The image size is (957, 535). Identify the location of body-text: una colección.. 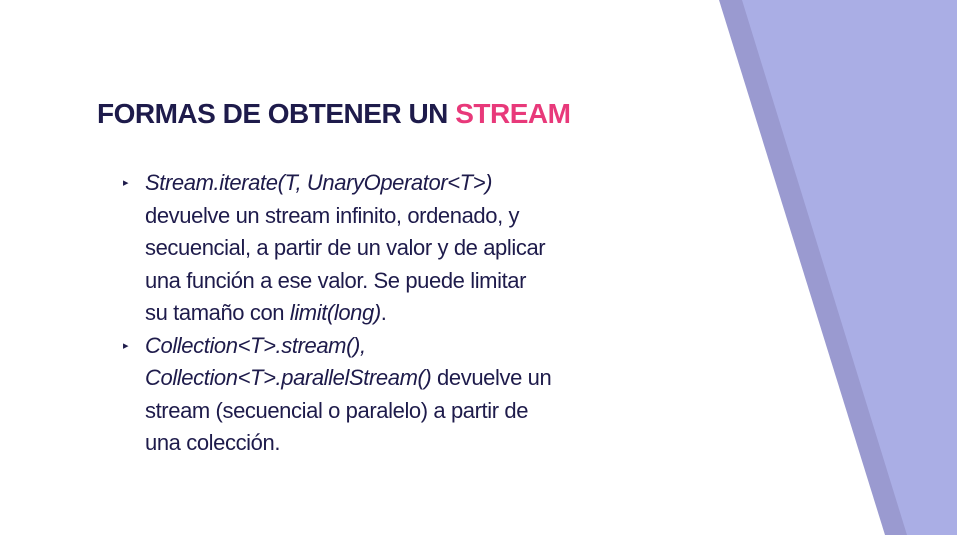
(213, 442).